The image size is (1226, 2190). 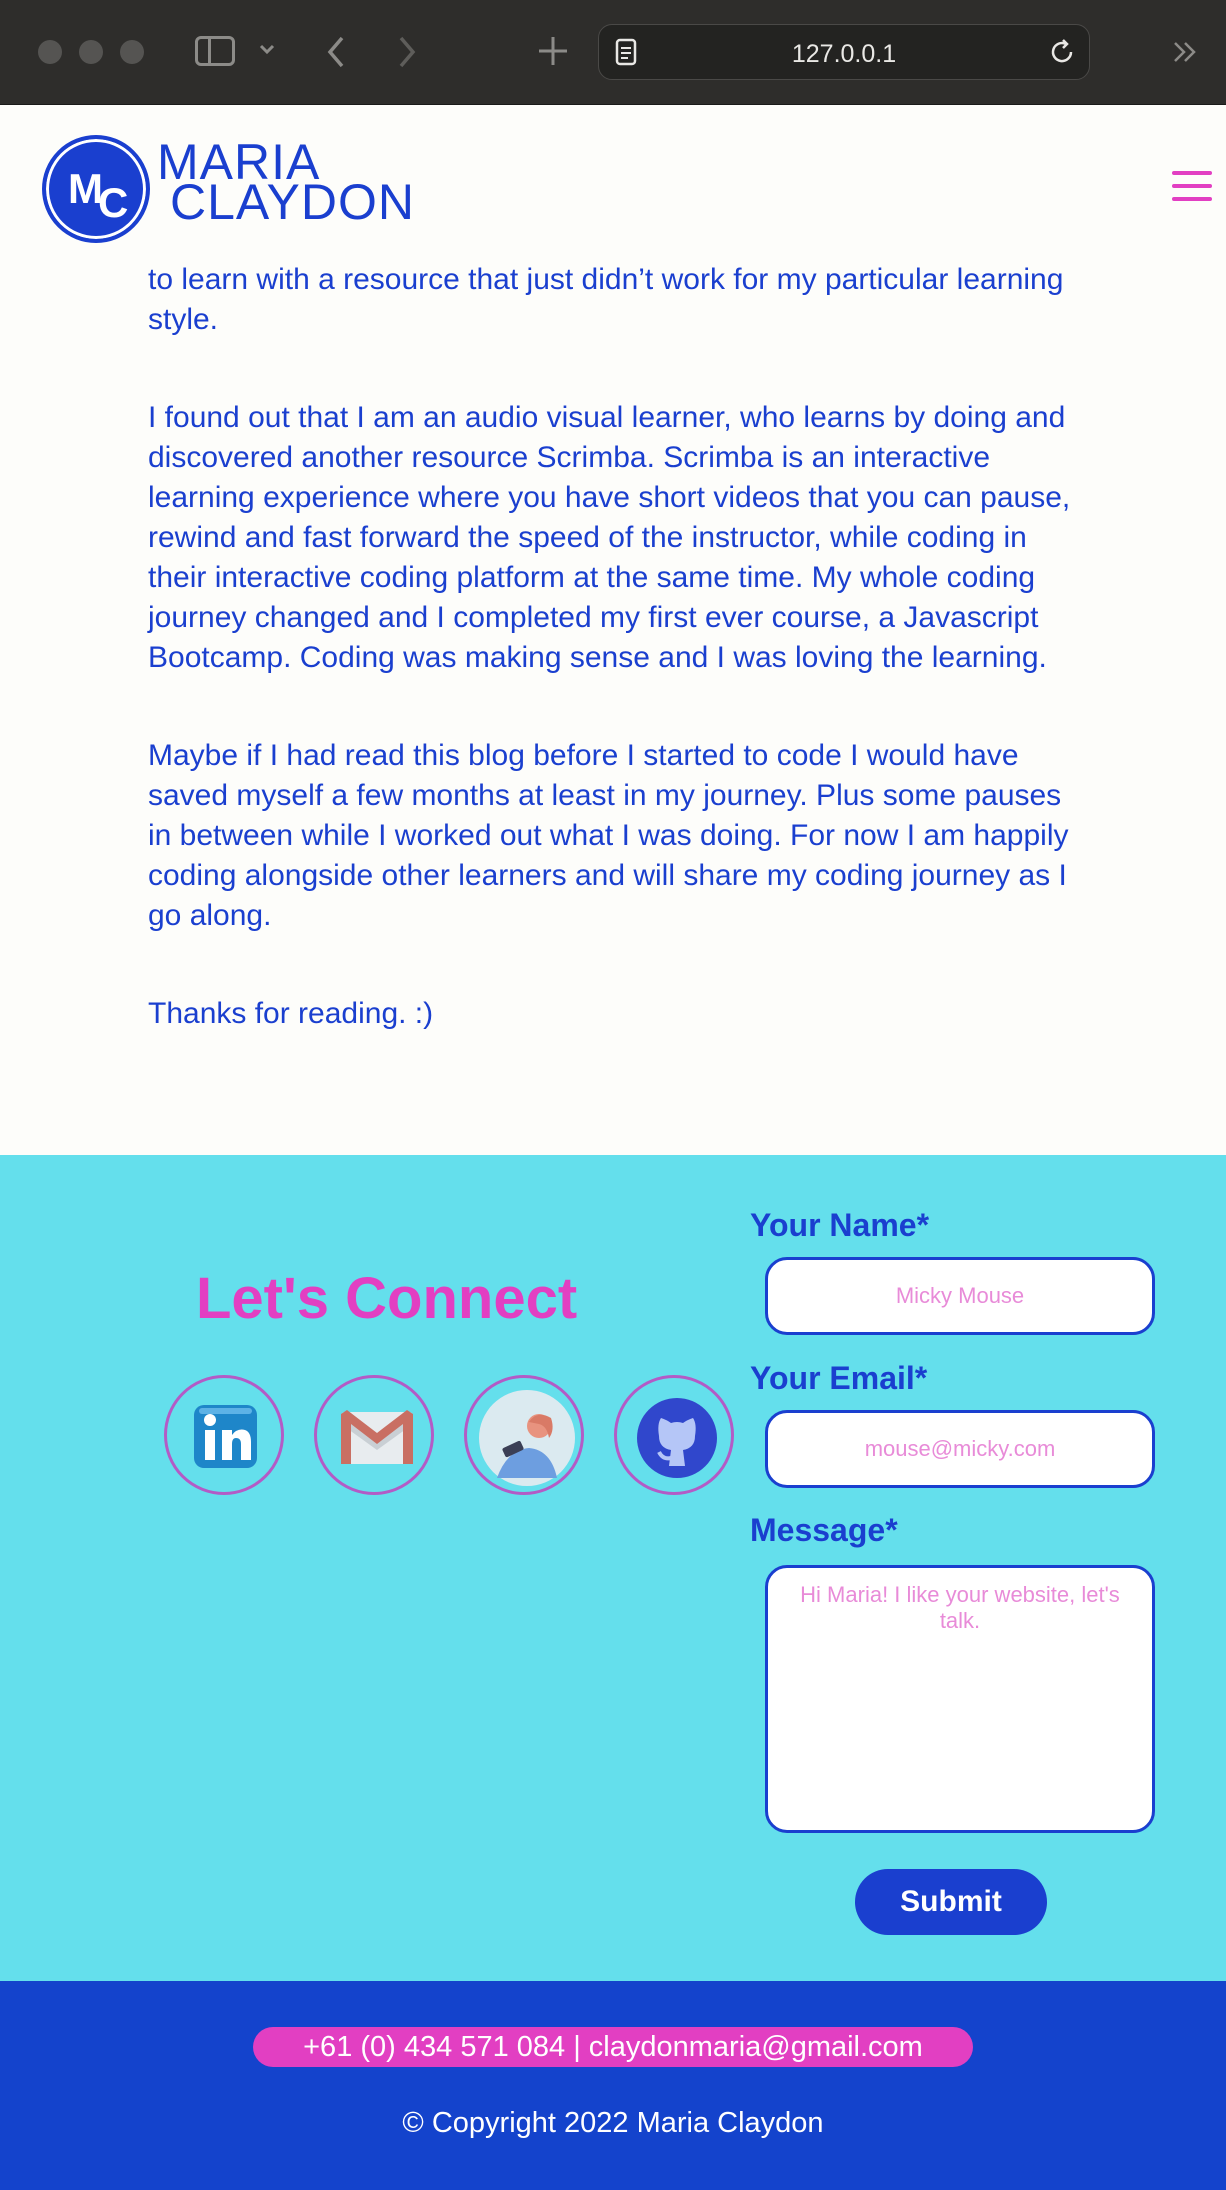 What do you see at coordinates (1192, 188) in the screenshot?
I see `hamburger-menu-icon` at bounding box center [1192, 188].